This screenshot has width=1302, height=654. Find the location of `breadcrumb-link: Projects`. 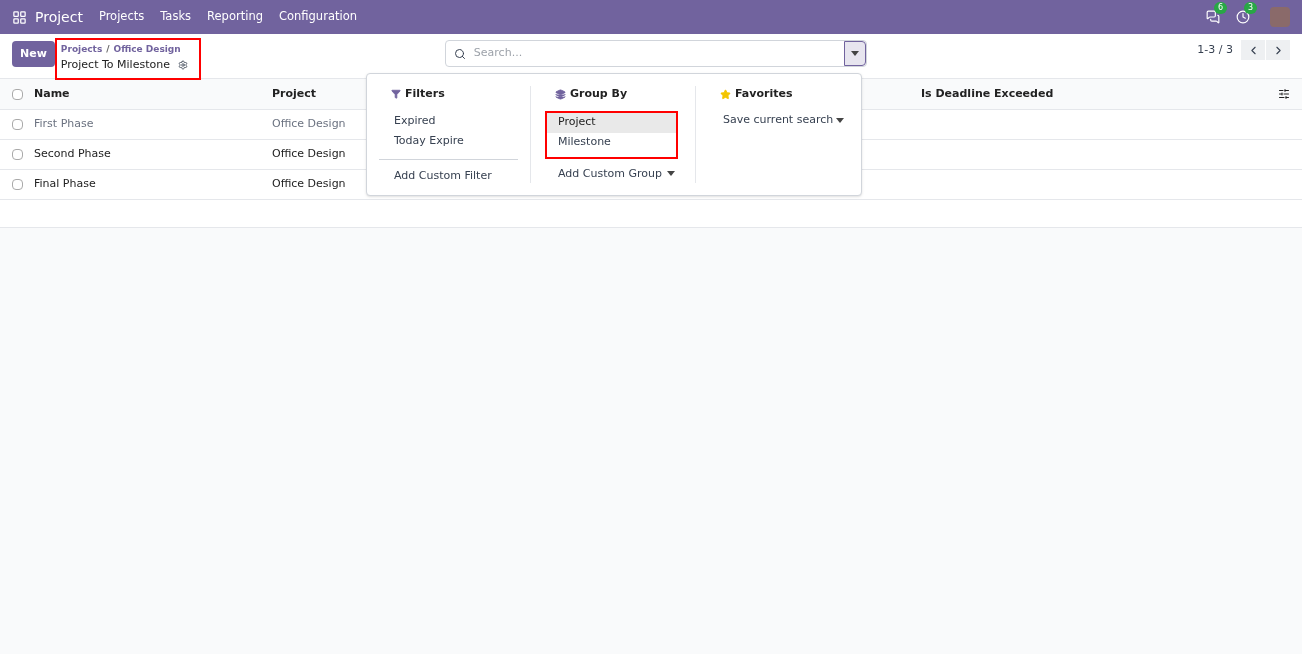

breadcrumb-link: Projects is located at coordinates (81, 50).